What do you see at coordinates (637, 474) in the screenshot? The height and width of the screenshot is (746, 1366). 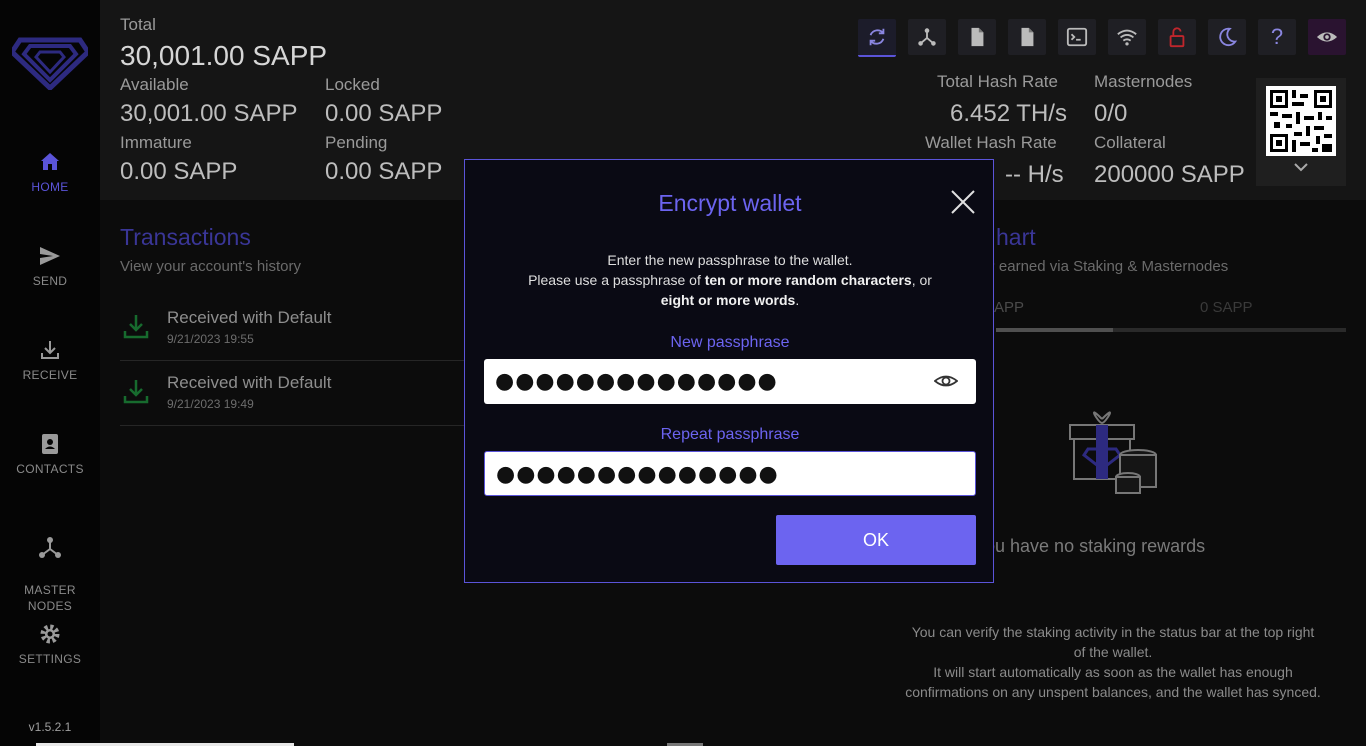 I see `repeat-passphrase-value: ●●●●●●●●●●●●●●` at bounding box center [637, 474].